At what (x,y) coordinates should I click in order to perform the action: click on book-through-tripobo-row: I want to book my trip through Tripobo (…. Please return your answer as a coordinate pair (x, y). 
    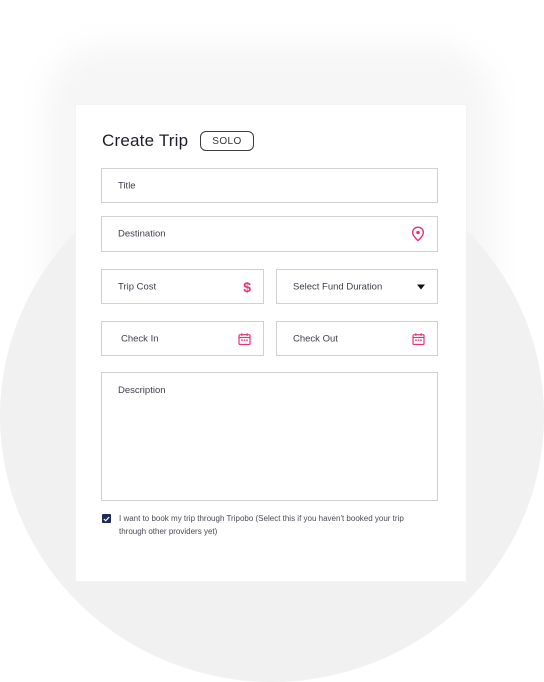
    Looking at the image, I should click on (262, 525).